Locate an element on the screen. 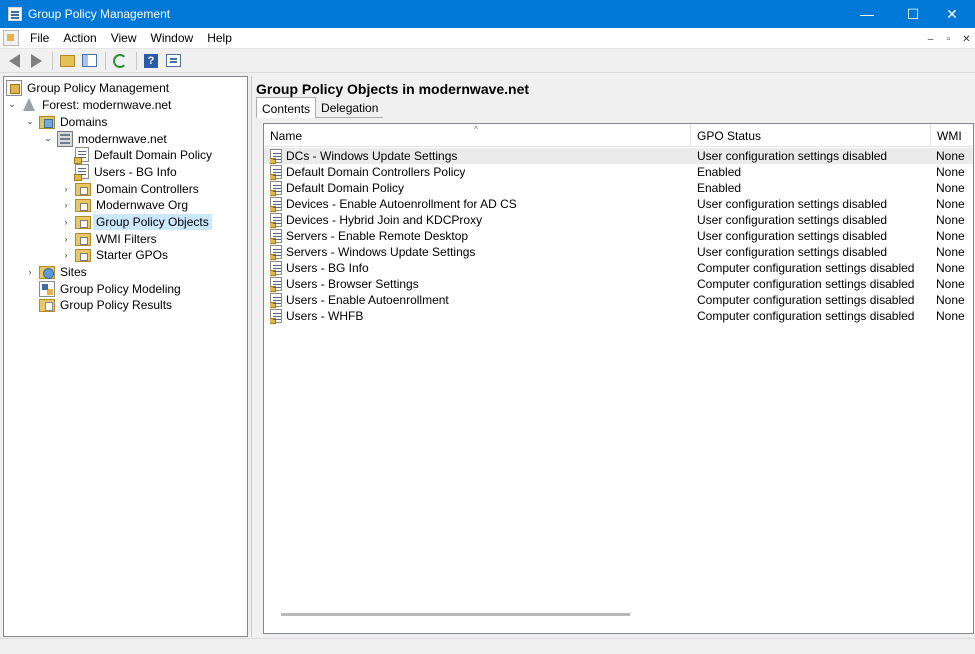  refresh-button is located at coordinates (120, 61).